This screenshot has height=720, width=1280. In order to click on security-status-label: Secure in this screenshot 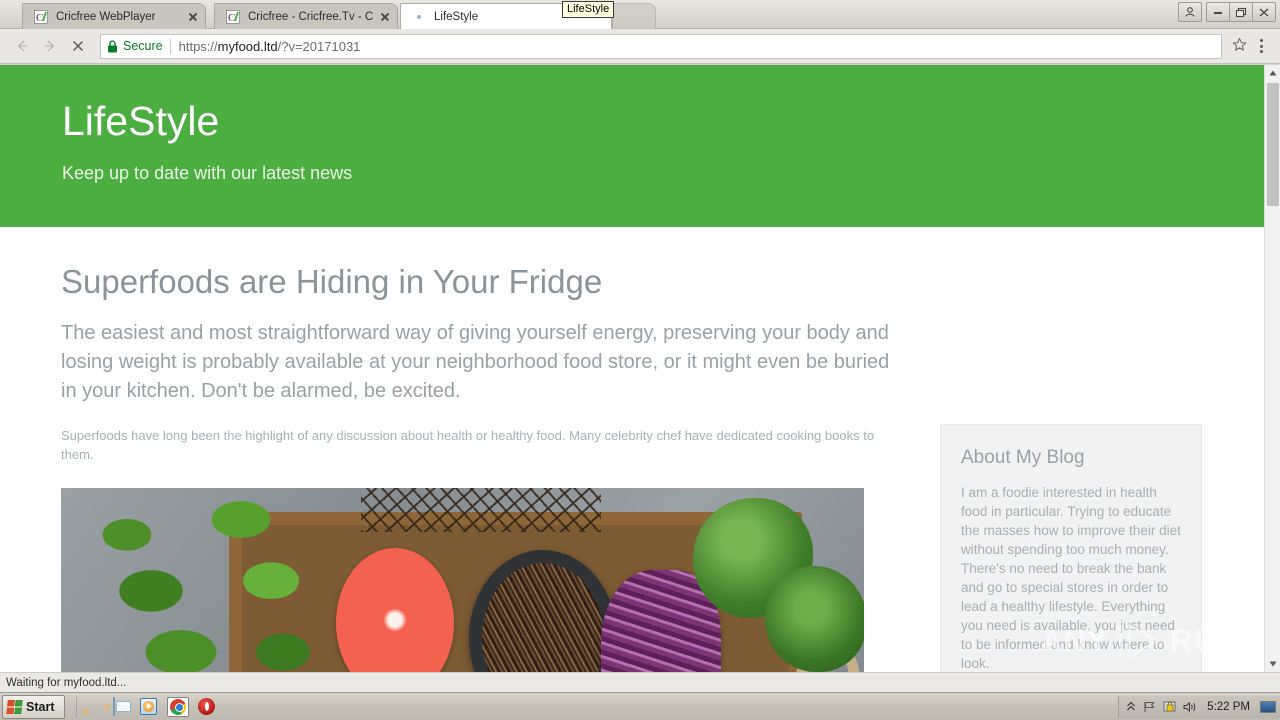, I will do `click(143, 46)`.